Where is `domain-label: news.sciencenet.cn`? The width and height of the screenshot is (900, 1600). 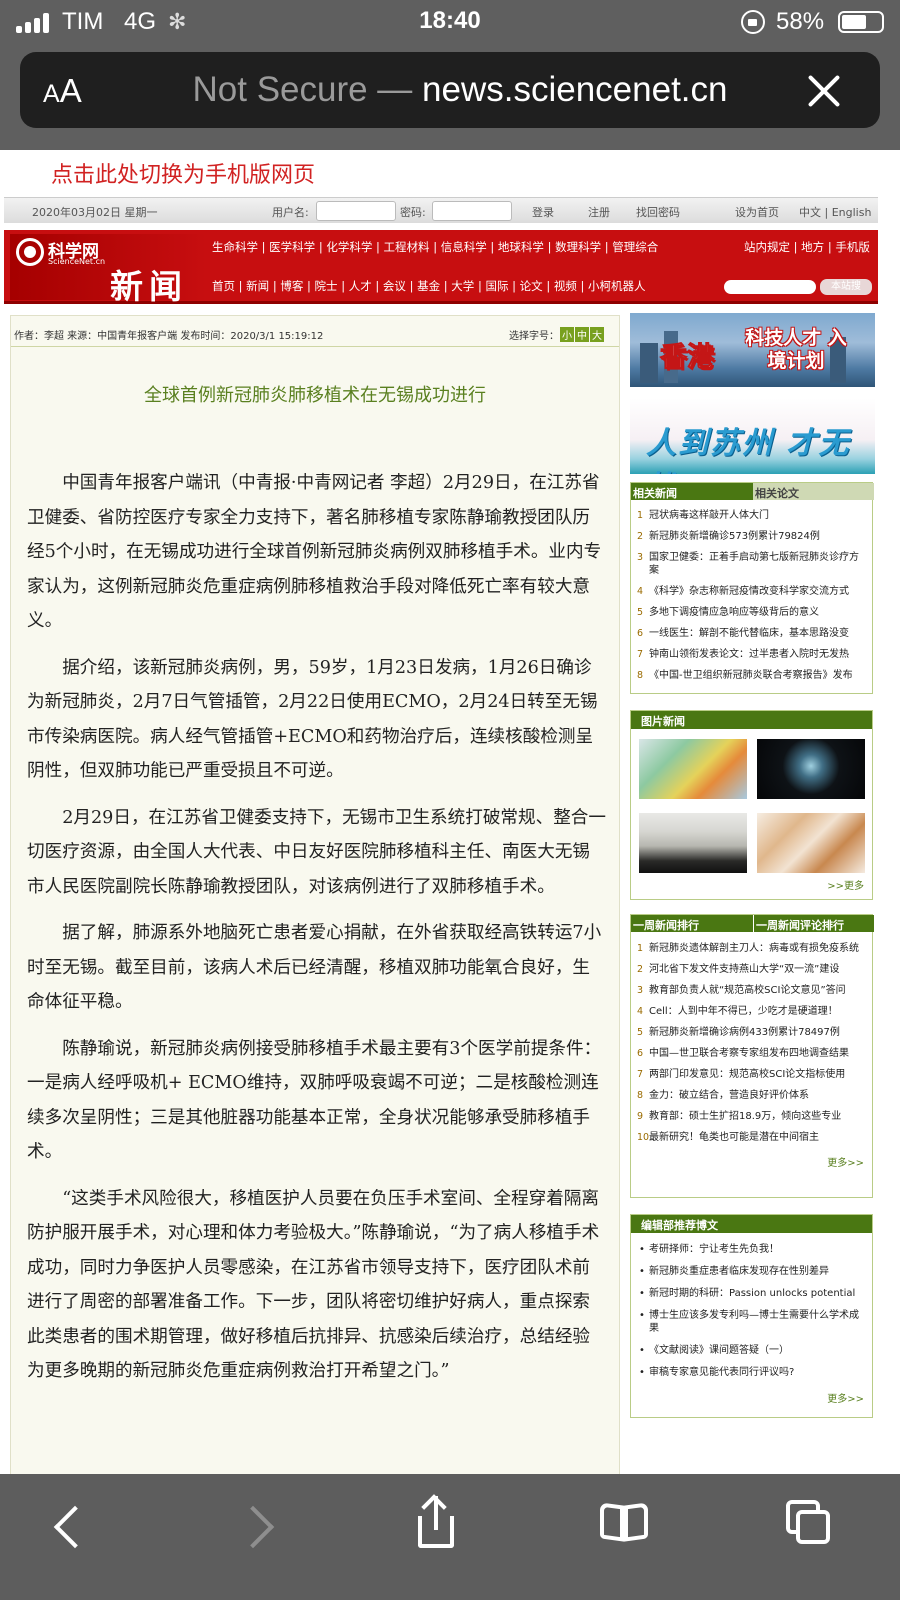
domain-label: news.sciencenet.cn is located at coordinates (575, 89).